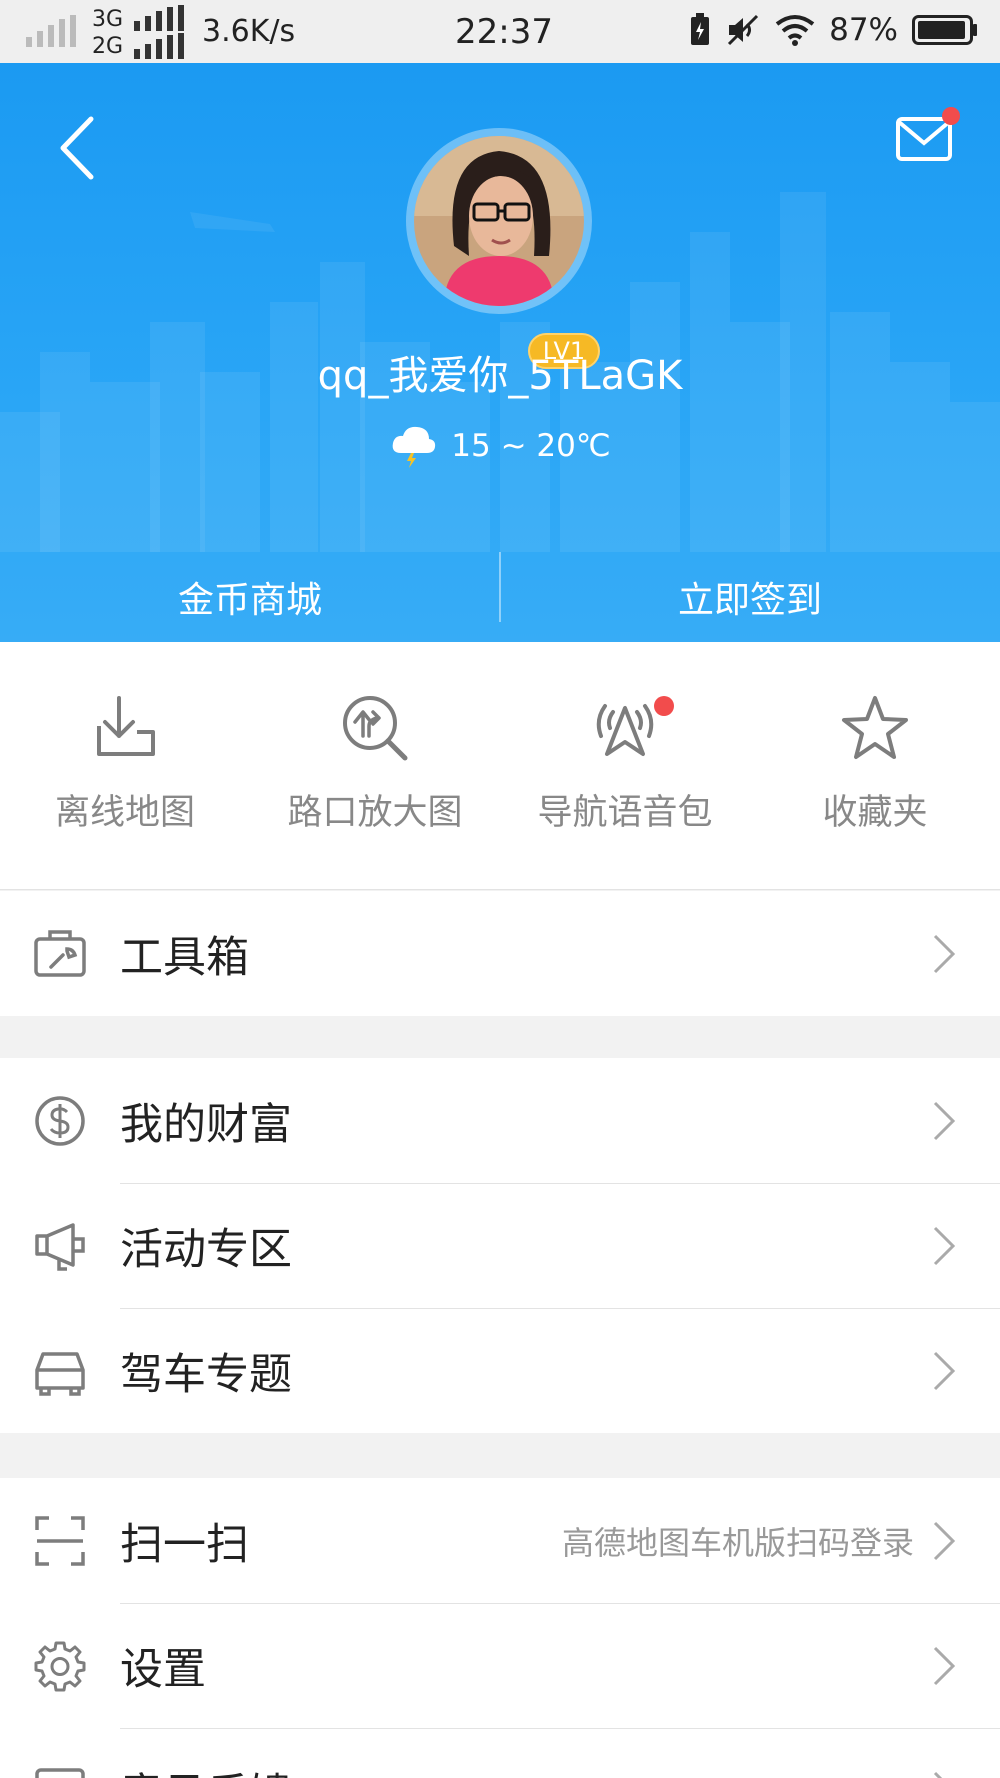  I want to click on new-badge-dot, so click(664, 706).